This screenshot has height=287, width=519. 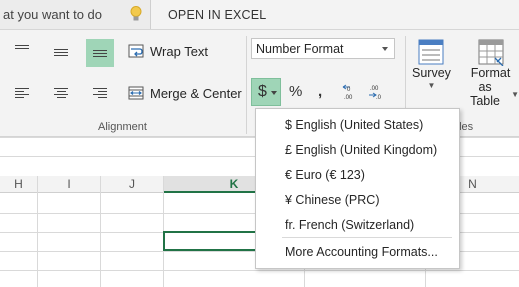 I want to click on menu-separator, so click(x=367, y=237).